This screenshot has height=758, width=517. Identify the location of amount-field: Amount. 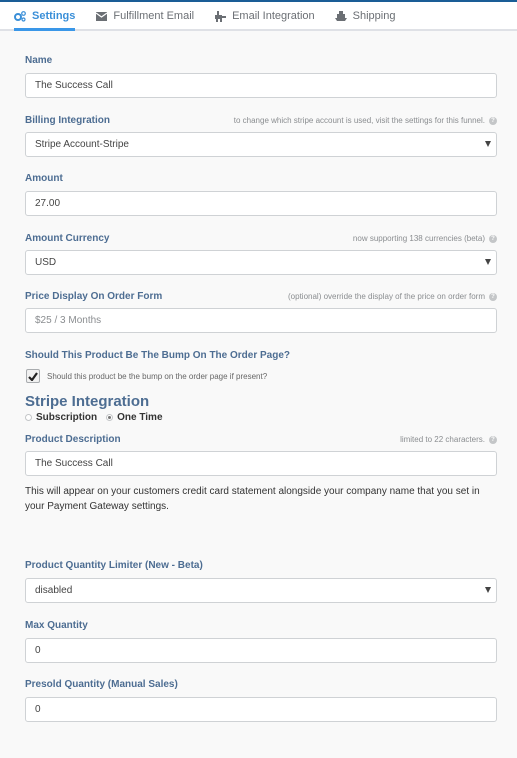
(261, 194).